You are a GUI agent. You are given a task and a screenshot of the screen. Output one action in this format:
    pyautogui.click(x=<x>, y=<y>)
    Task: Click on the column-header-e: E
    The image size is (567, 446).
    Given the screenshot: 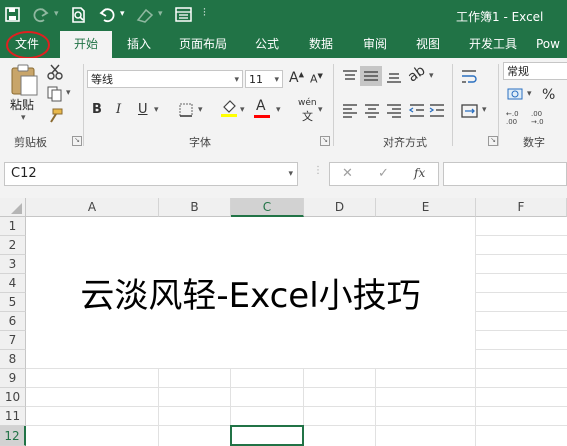 What is the action you would take?
    pyautogui.click(x=426, y=207)
    